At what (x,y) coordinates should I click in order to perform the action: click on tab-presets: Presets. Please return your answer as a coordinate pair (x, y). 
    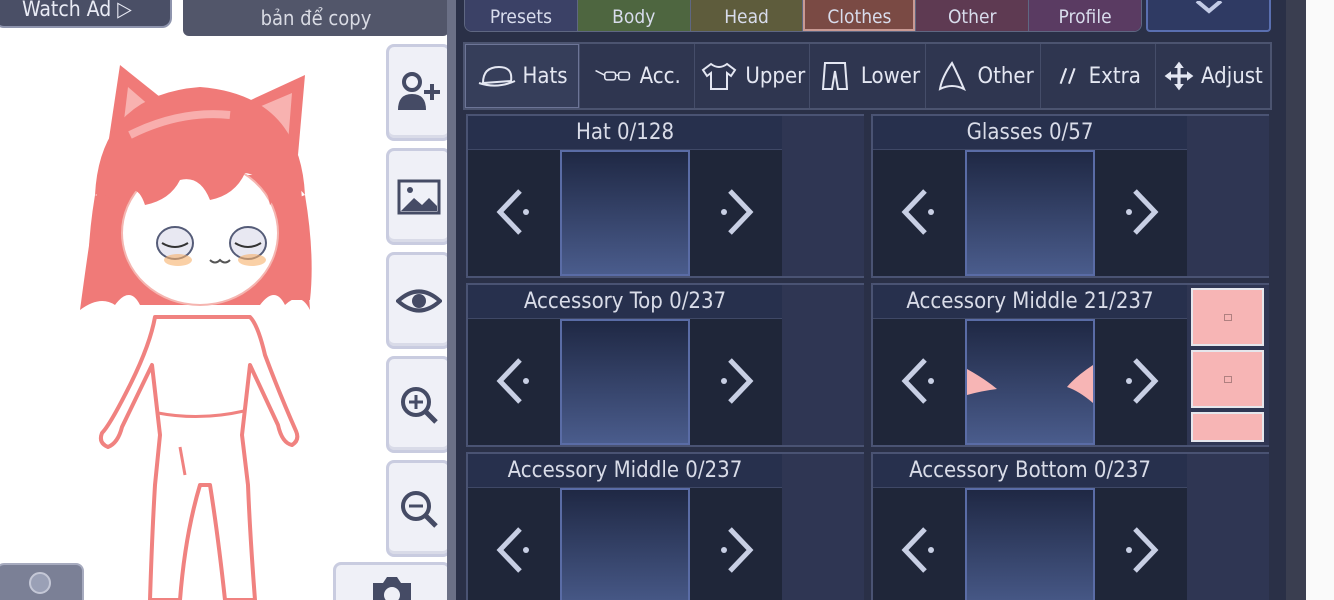
    Looking at the image, I should click on (521, 15).